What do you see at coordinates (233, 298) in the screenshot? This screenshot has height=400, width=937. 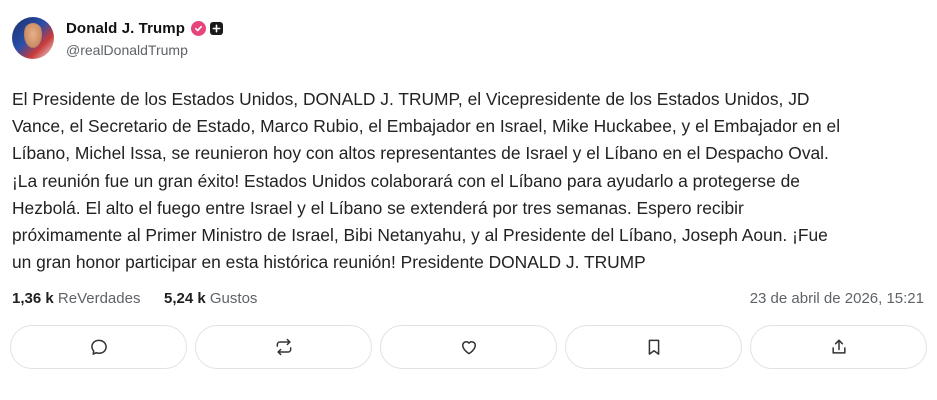 I see `likes-label: Gustos` at bounding box center [233, 298].